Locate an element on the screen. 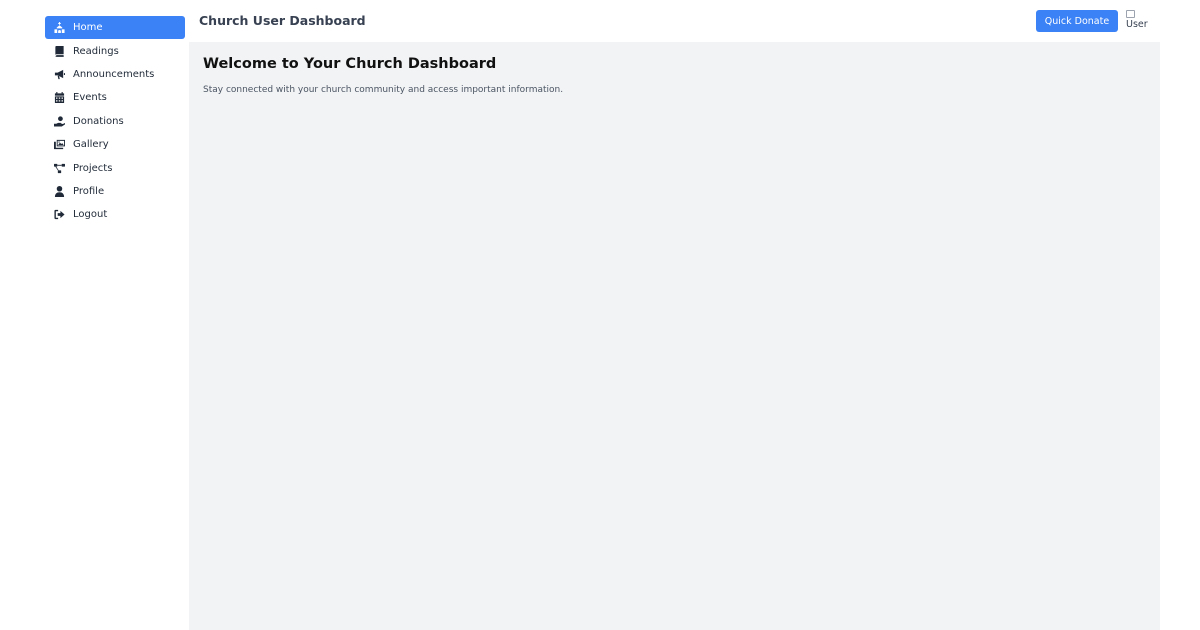 The image size is (1200, 630). page-title: Welcome to Your Church Dashboard is located at coordinates (350, 64).